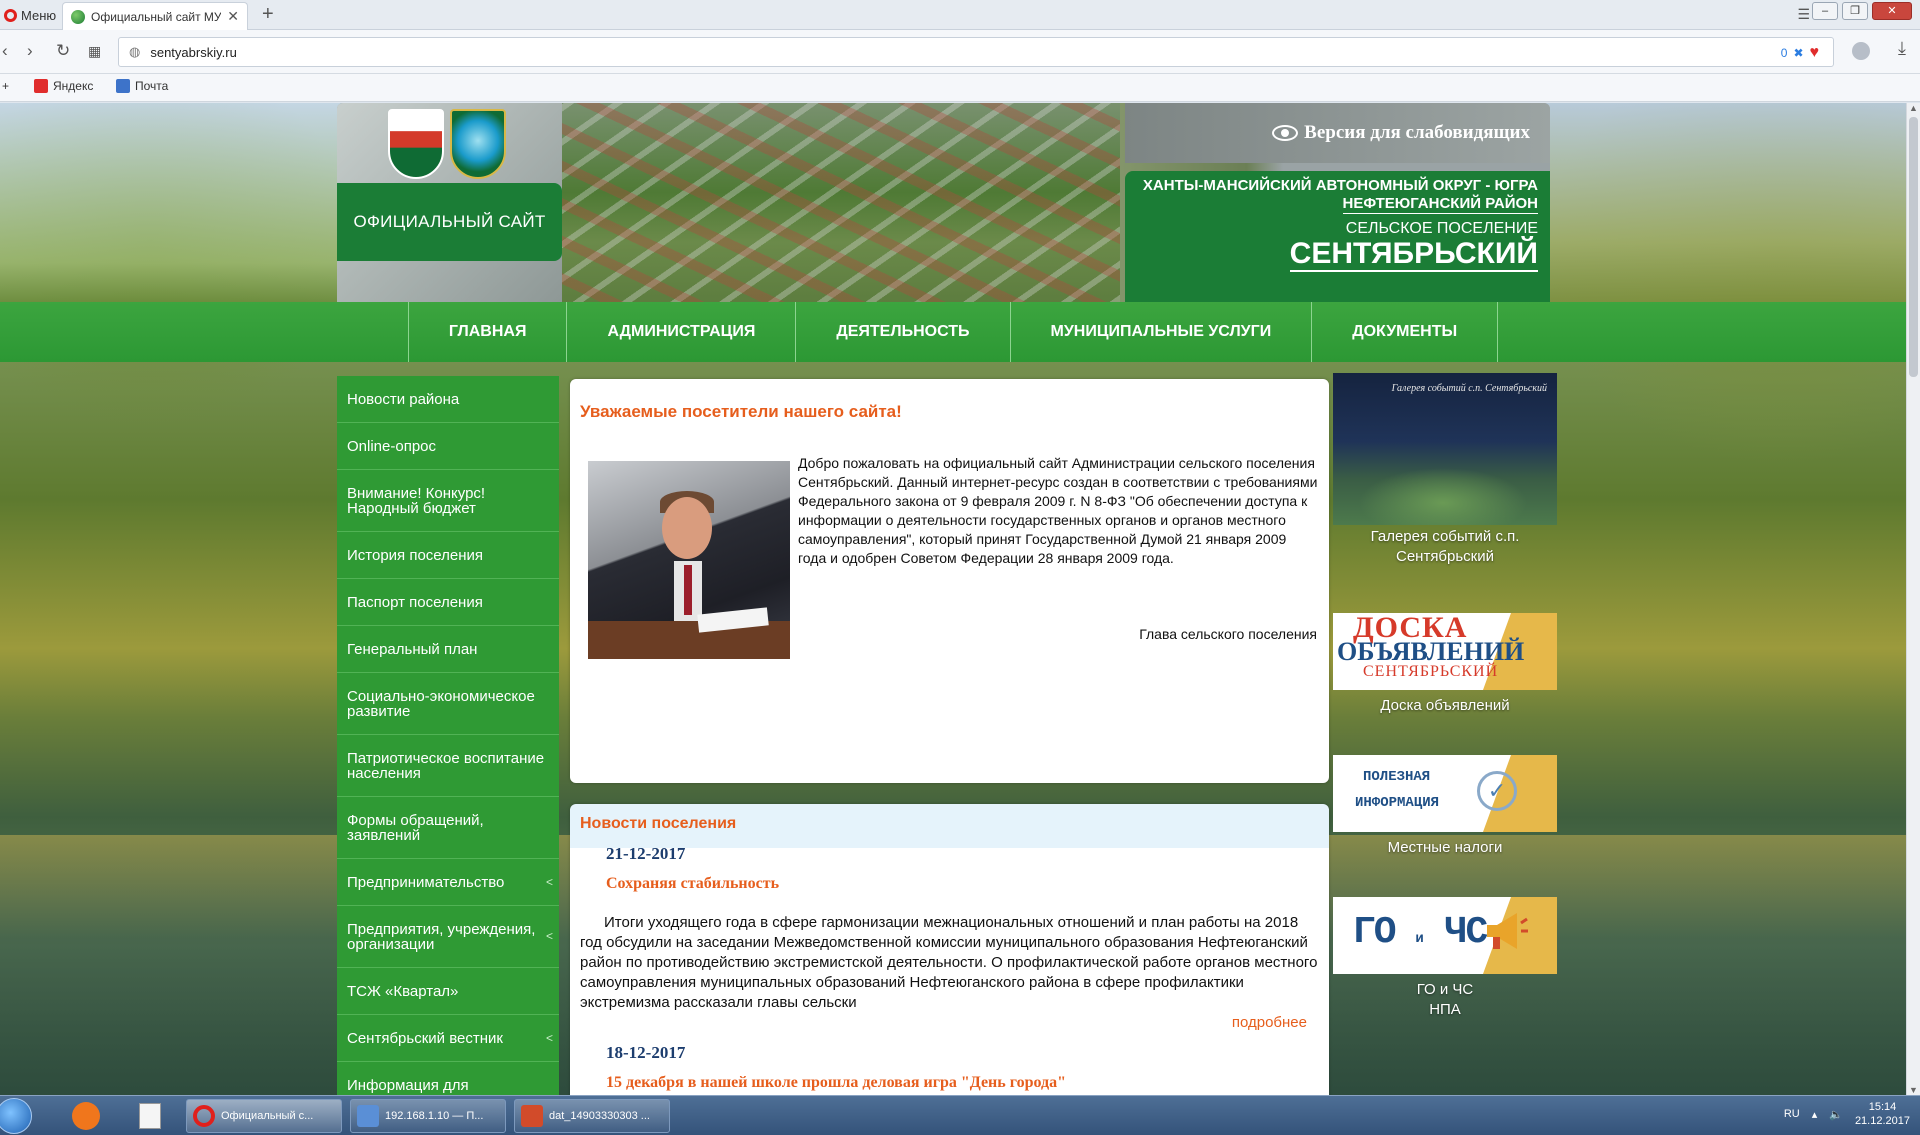 This screenshot has width=1920, height=1135. What do you see at coordinates (1913, 1090) in the screenshot?
I see `scroll-down-icon: ▼` at bounding box center [1913, 1090].